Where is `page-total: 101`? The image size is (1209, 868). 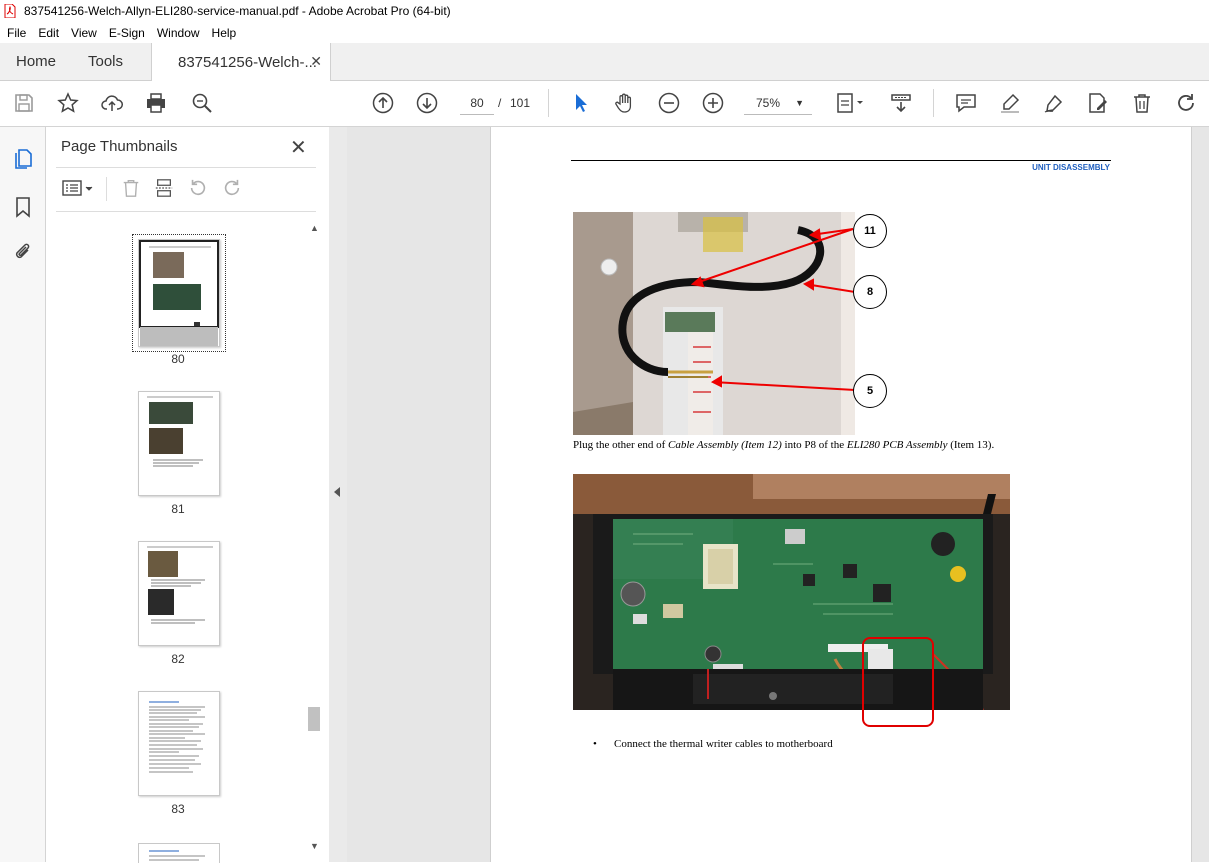 page-total: 101 is located at coordinates (520, 103).